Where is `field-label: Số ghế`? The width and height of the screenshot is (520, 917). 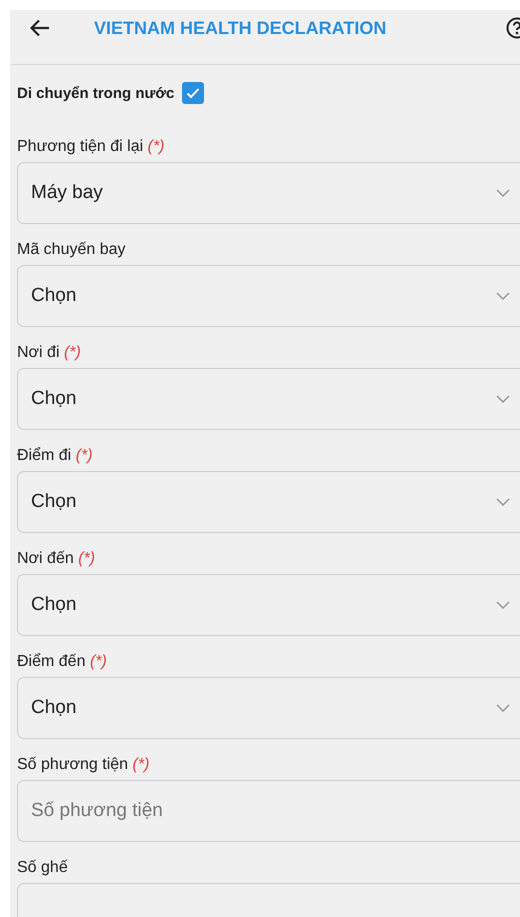
field-label: Số ghế is located at coordinates (43, 868).